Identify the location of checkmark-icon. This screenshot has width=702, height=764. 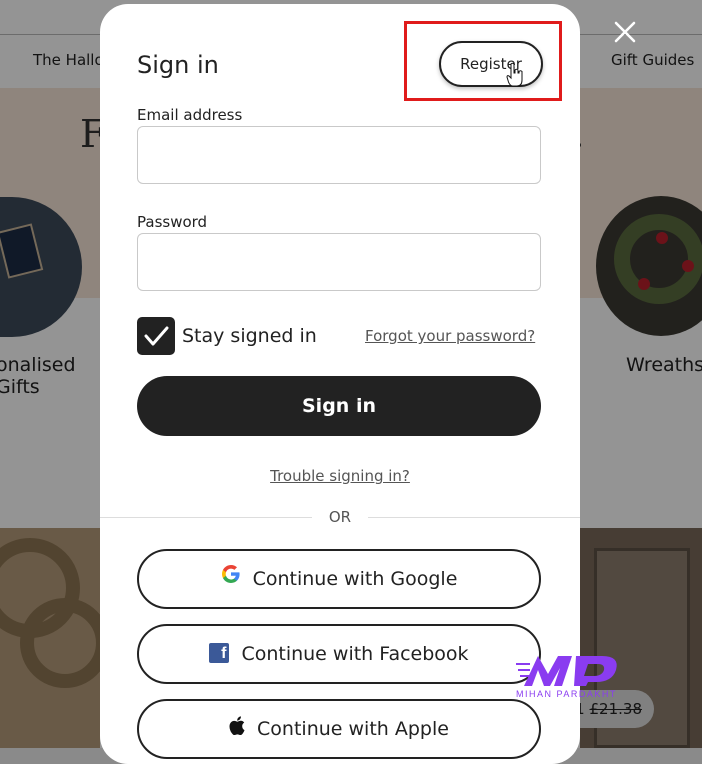
(156, 336).